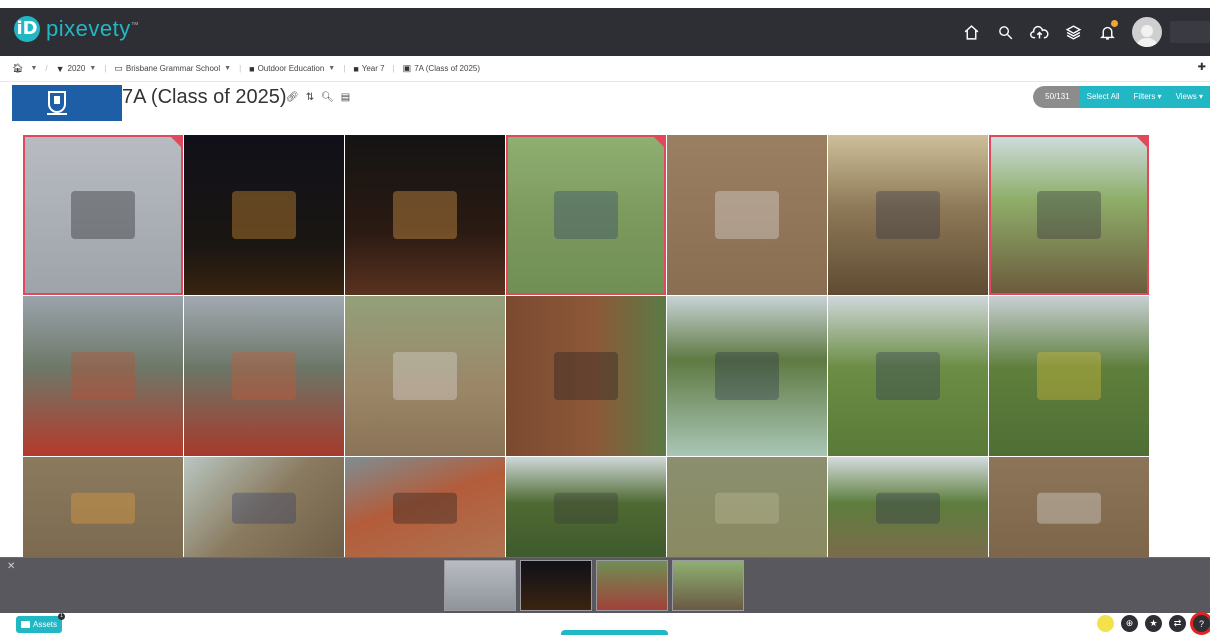  Describe the element at coordinates (27, 29) in the screenshot. I see `logo-mark: iD` at that location.